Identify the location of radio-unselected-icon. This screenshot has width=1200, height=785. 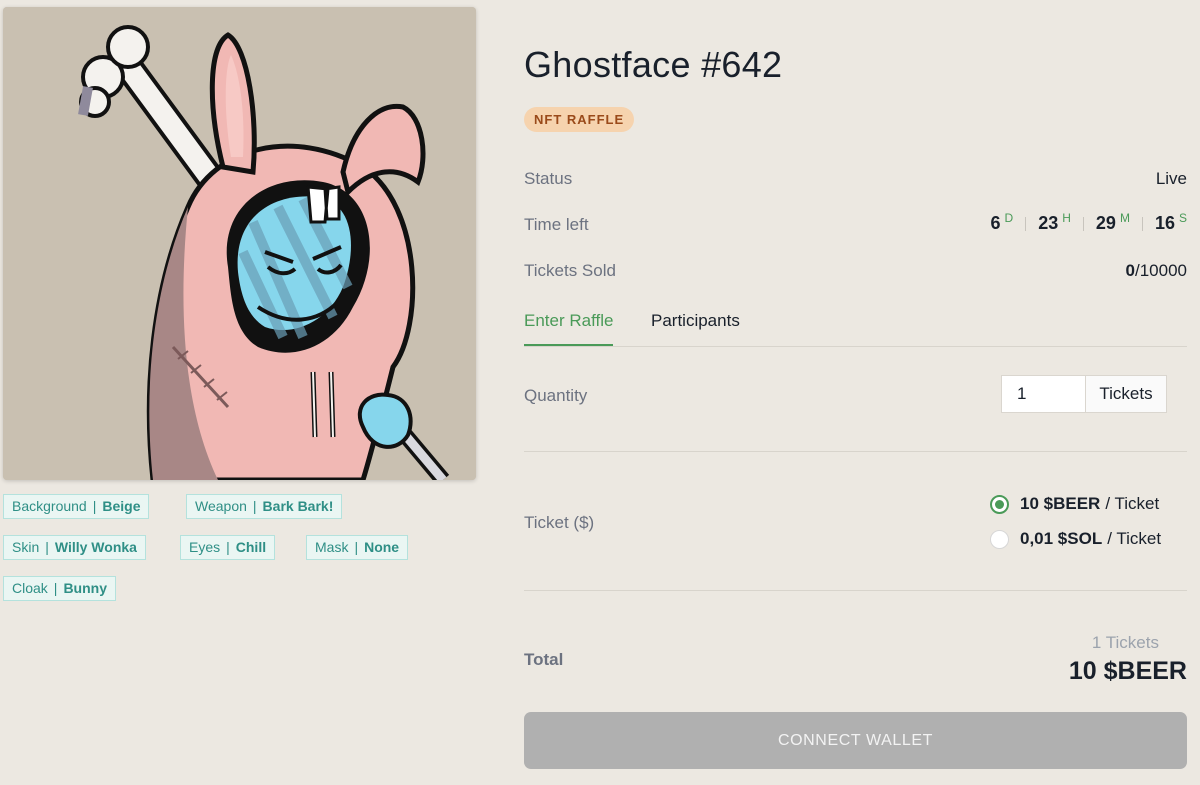
(999, 539).